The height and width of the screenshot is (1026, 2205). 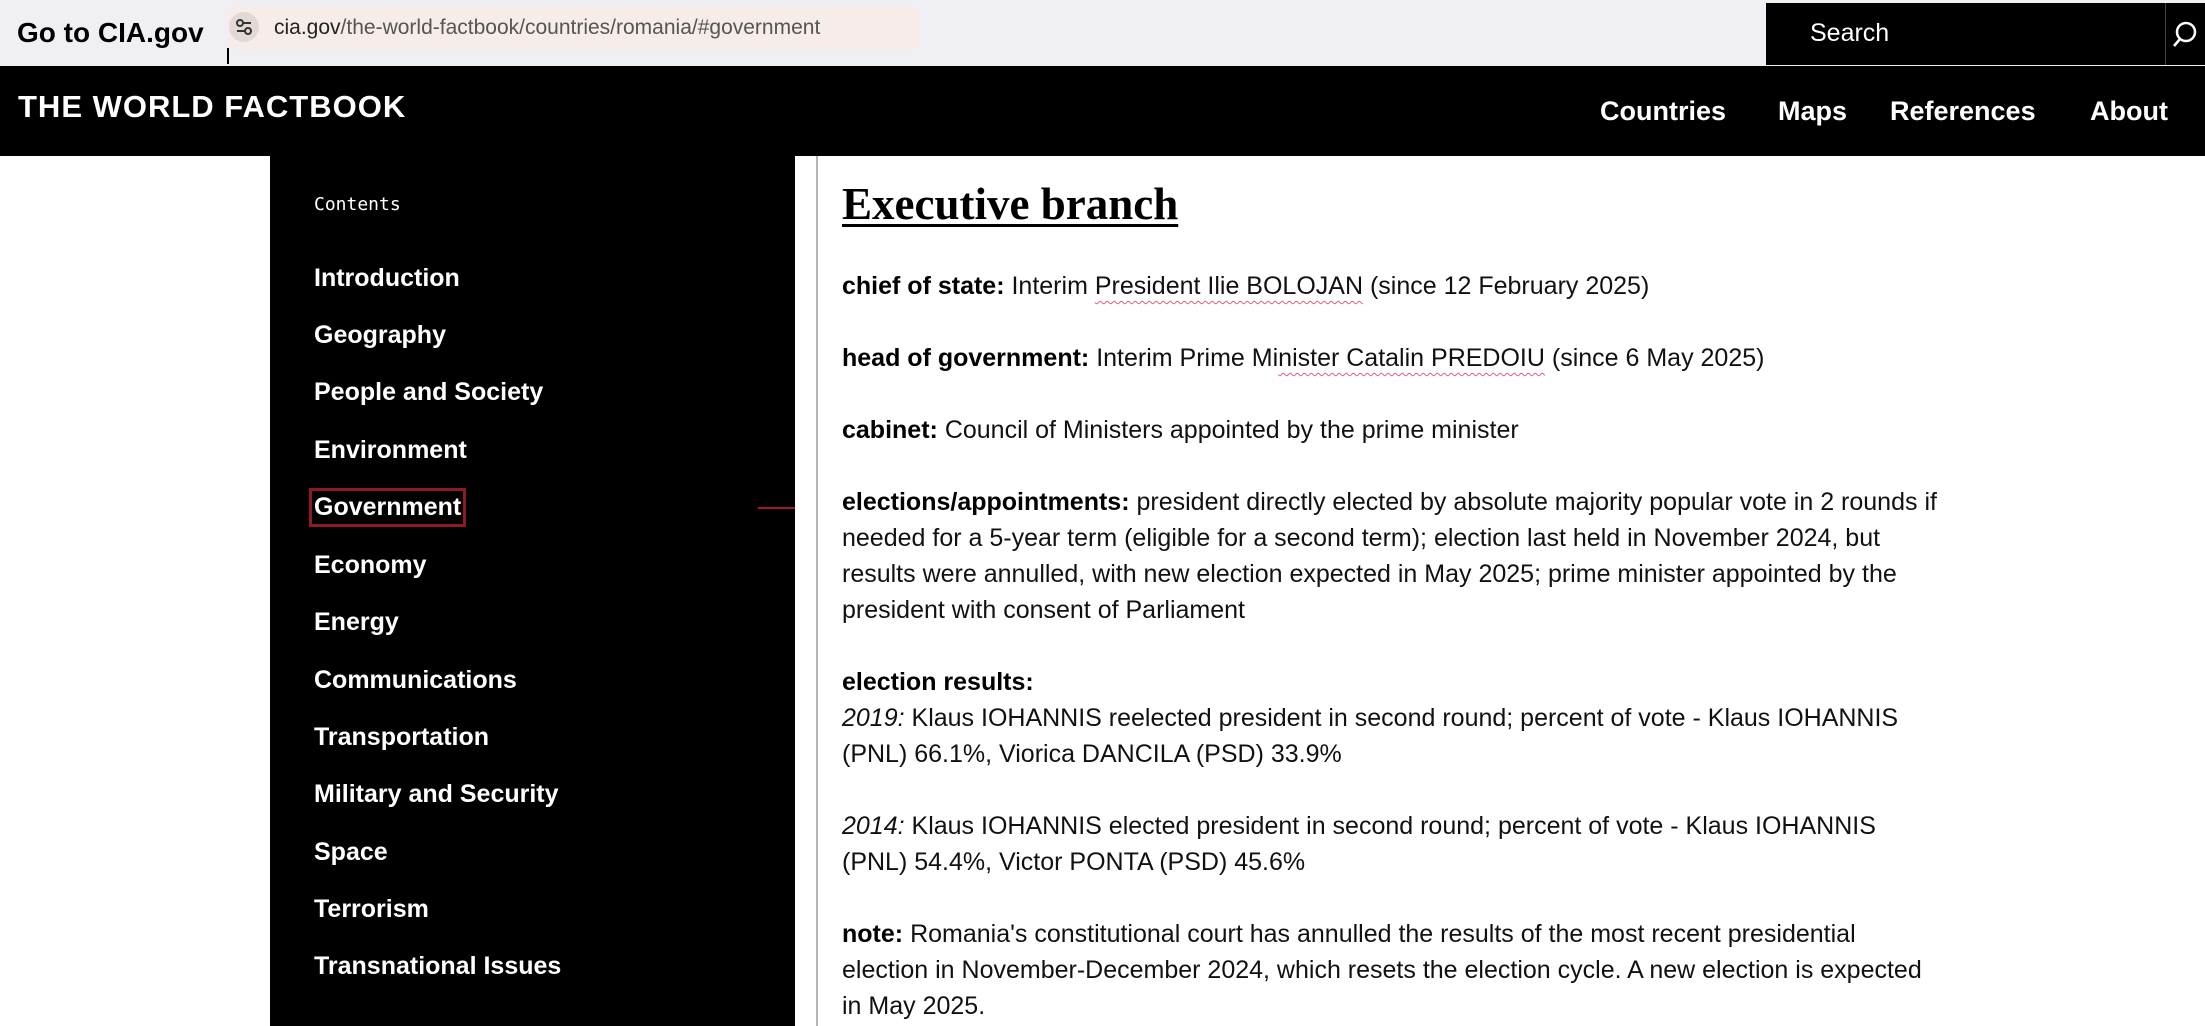 What do you see at coordinates (1229, 286) in the screenshot?
I see `chief-of-state-name: President Ilie BOLOJAN` at bounding box center [1229, 286].